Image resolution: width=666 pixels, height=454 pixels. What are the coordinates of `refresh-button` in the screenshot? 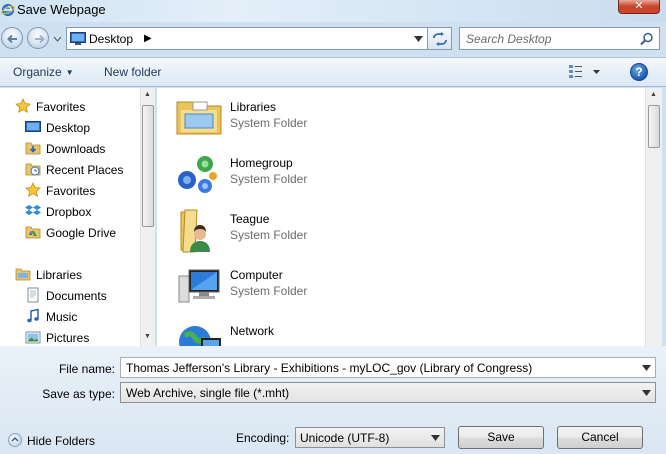 It's located at (440, 38).